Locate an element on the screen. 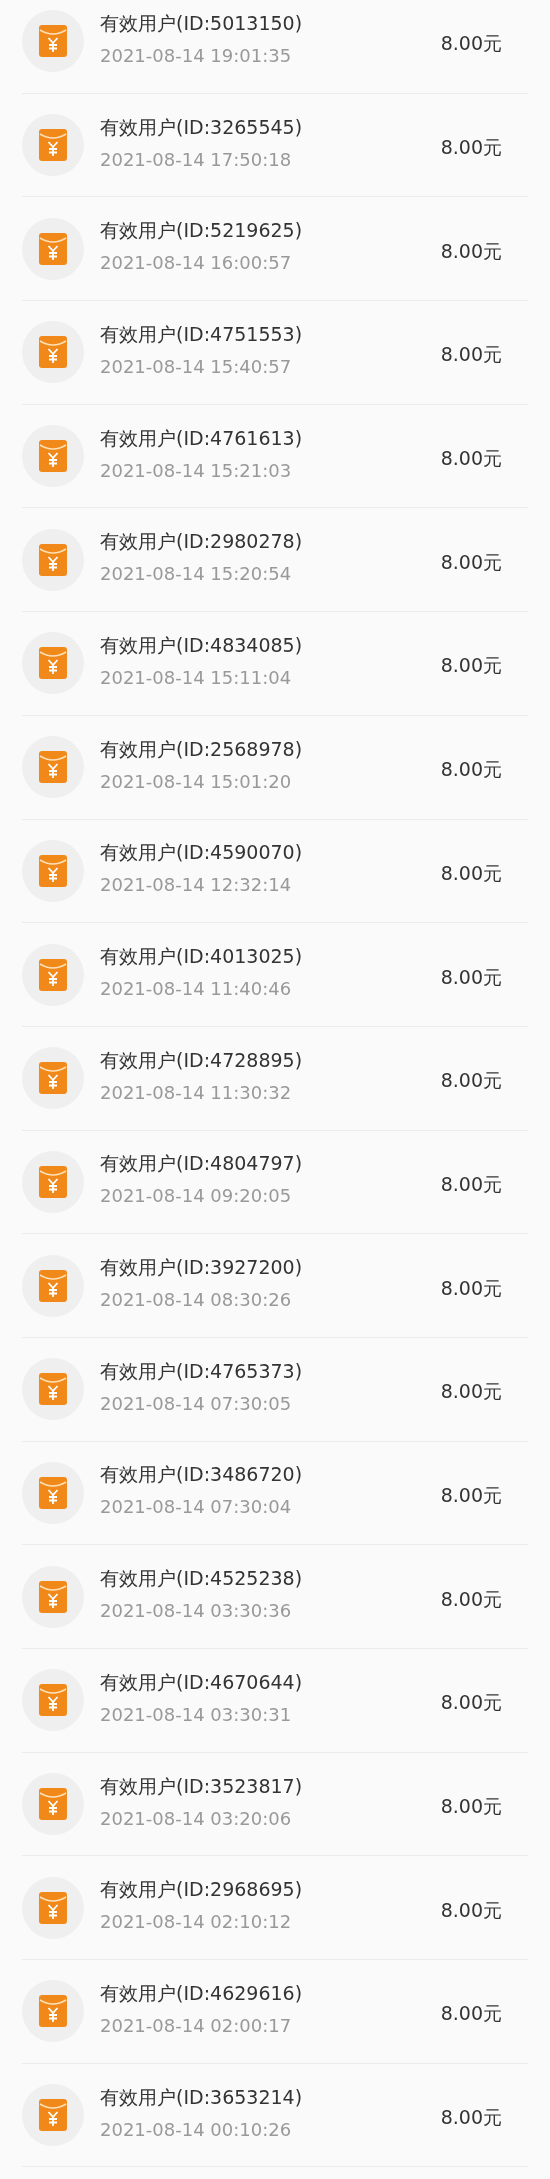  record-title: 有效用户(ID:4834085) is located at coordinates (202, 645).